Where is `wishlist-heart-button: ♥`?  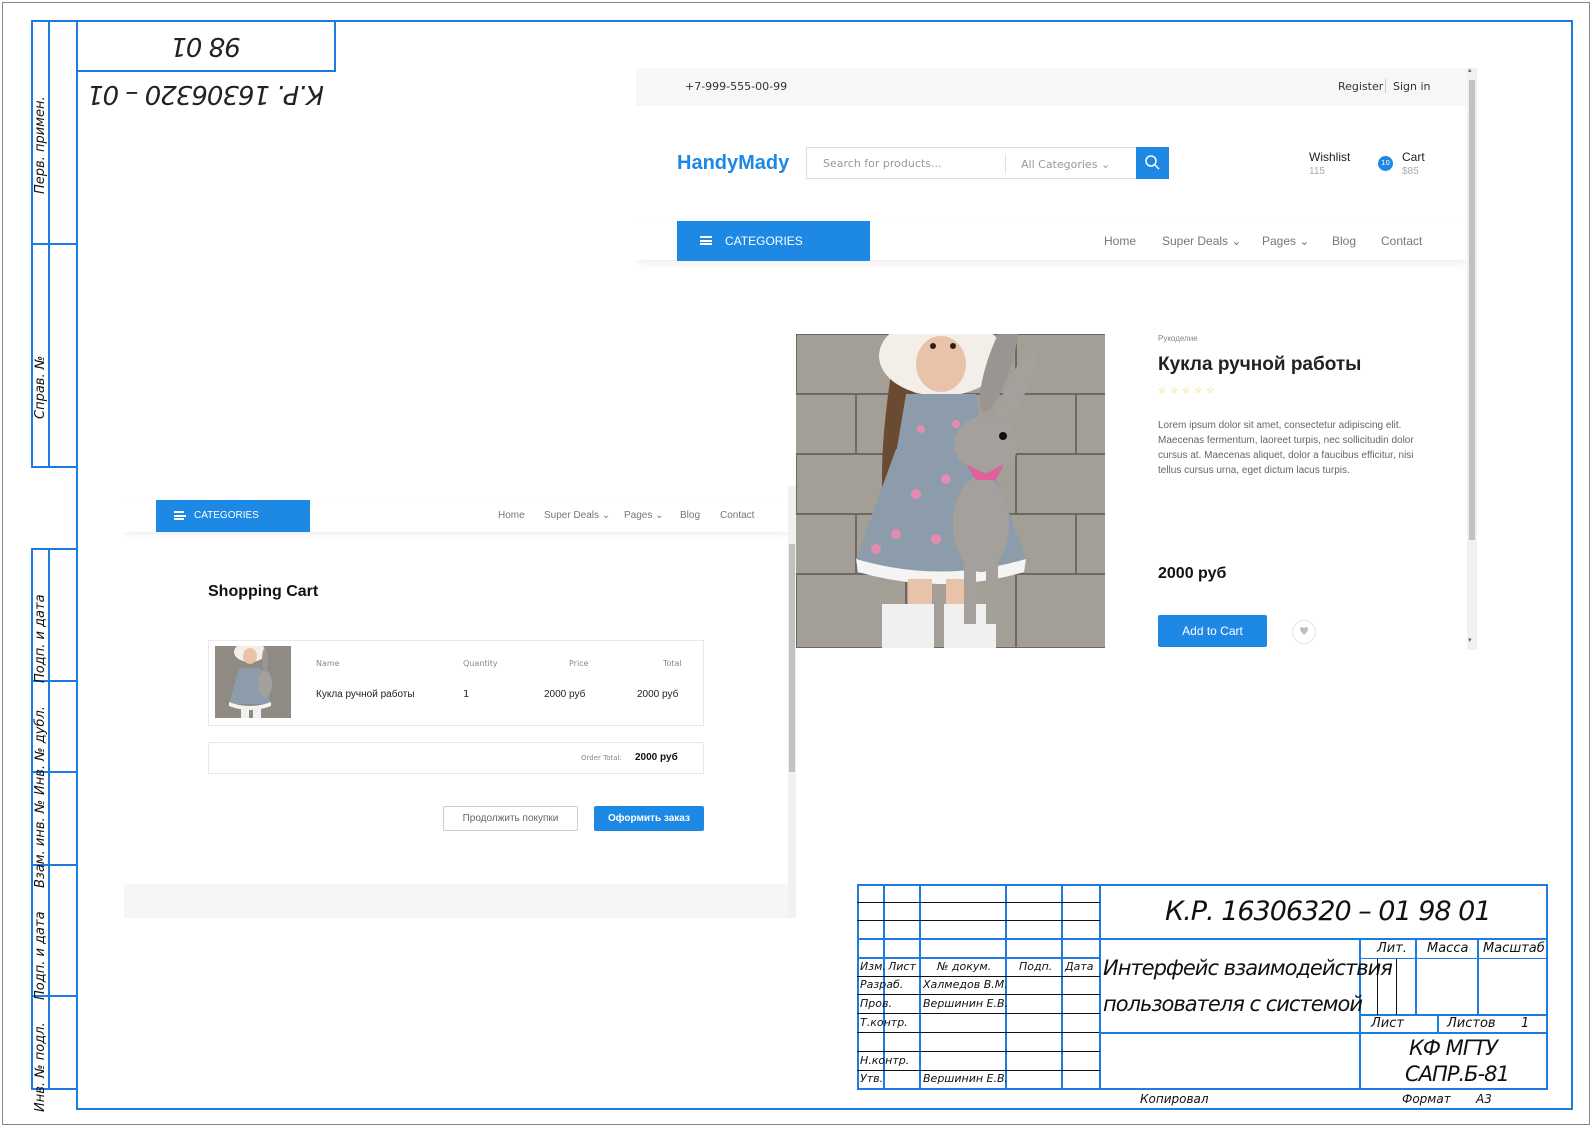 wishlist-heart-button: ♥ is located at coordinates (1304, 632).